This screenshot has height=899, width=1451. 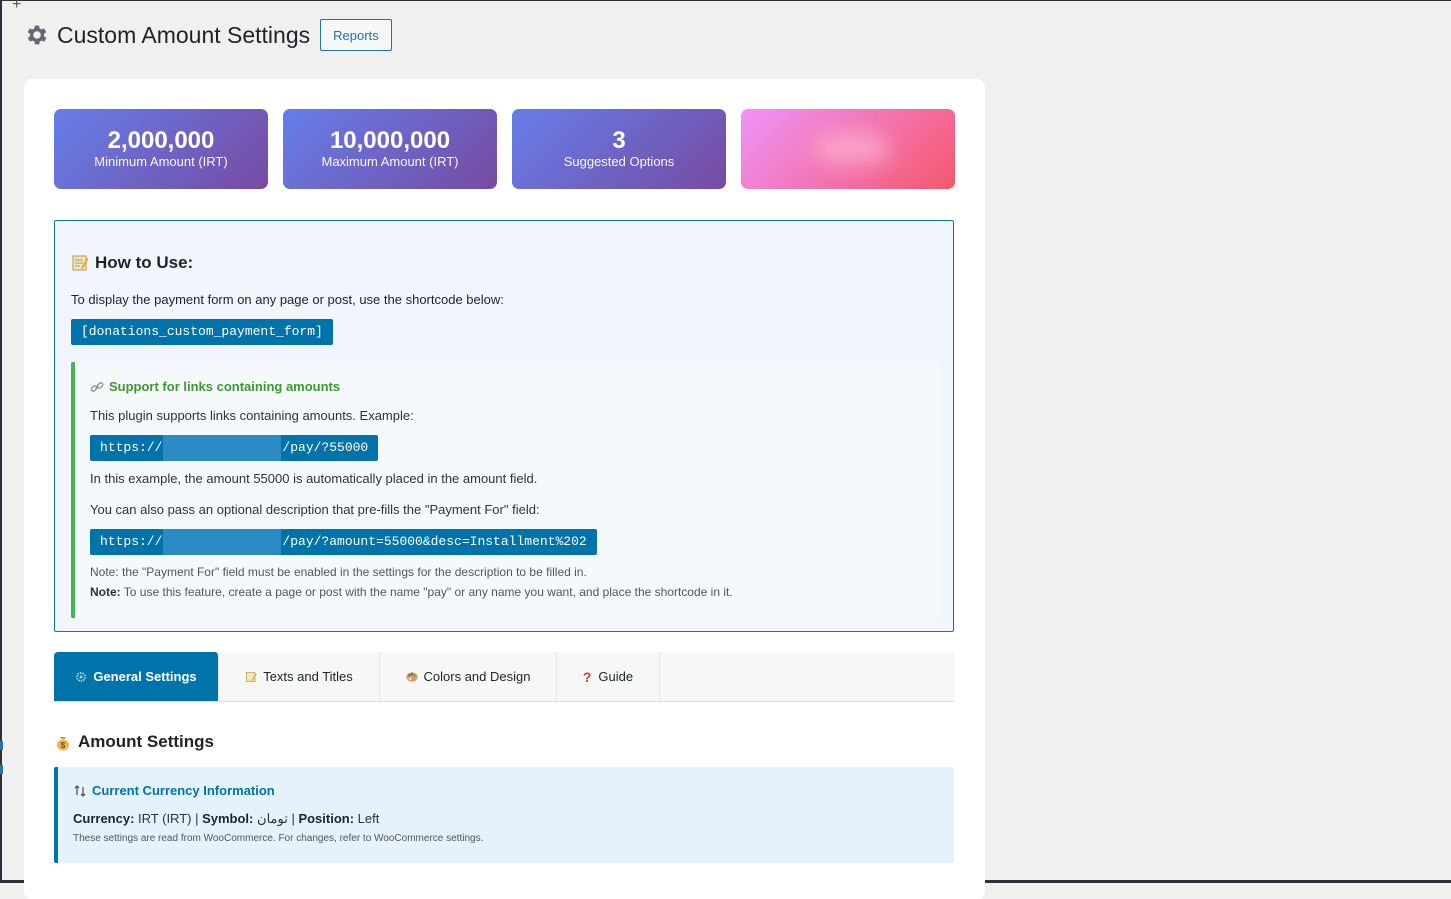 I want to click on tab-general-settings: General Settings, so click(x=136, y=676).